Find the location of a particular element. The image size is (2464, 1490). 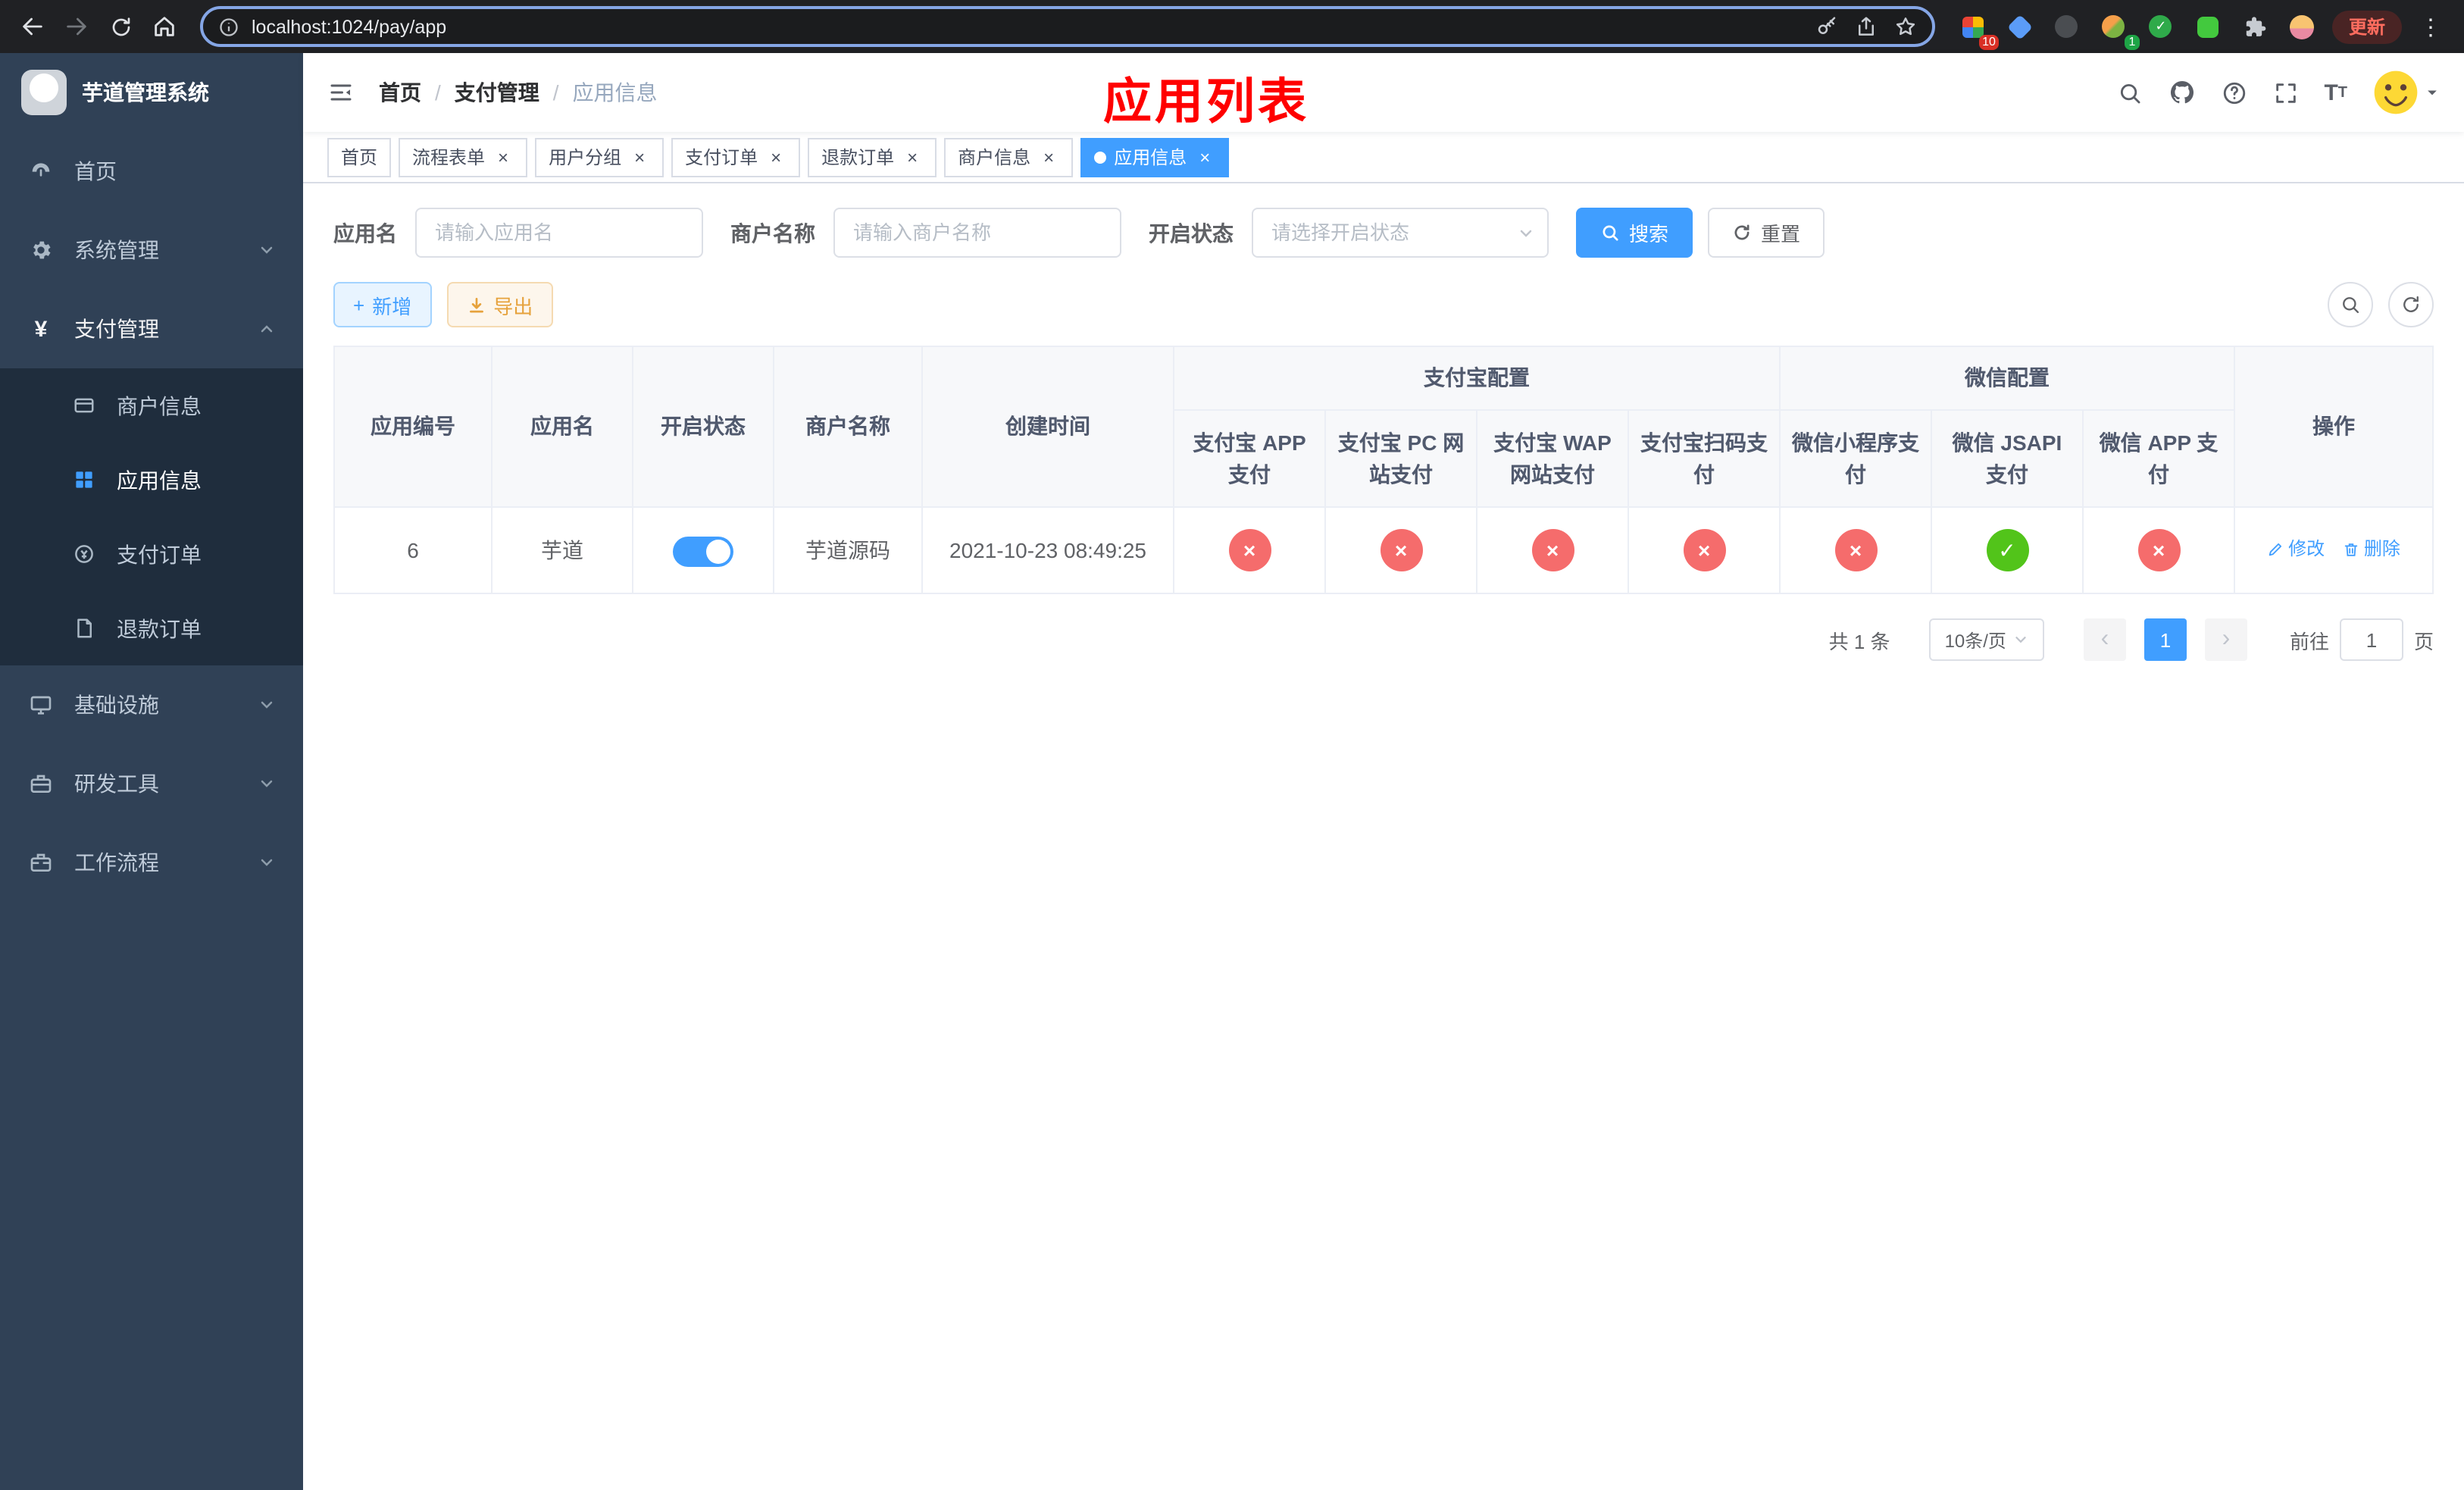

address-bar: localhost:1024/pay/app is located at coordinates (1067, 27).